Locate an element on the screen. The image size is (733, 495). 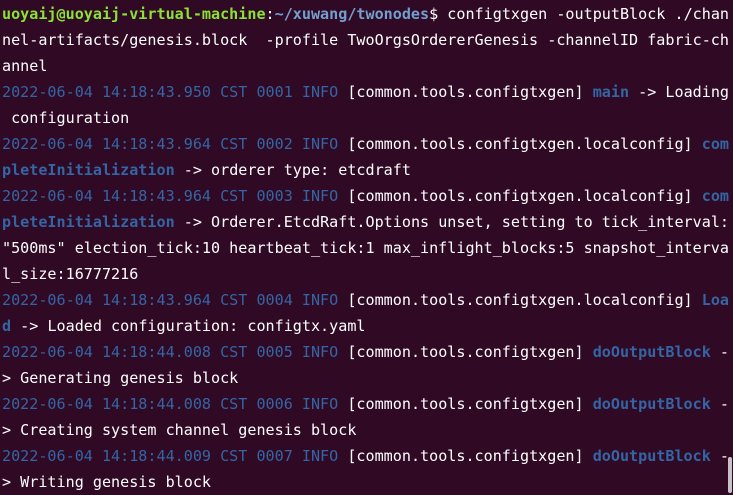
log-message: configuration is located at coordinates (66, 118).